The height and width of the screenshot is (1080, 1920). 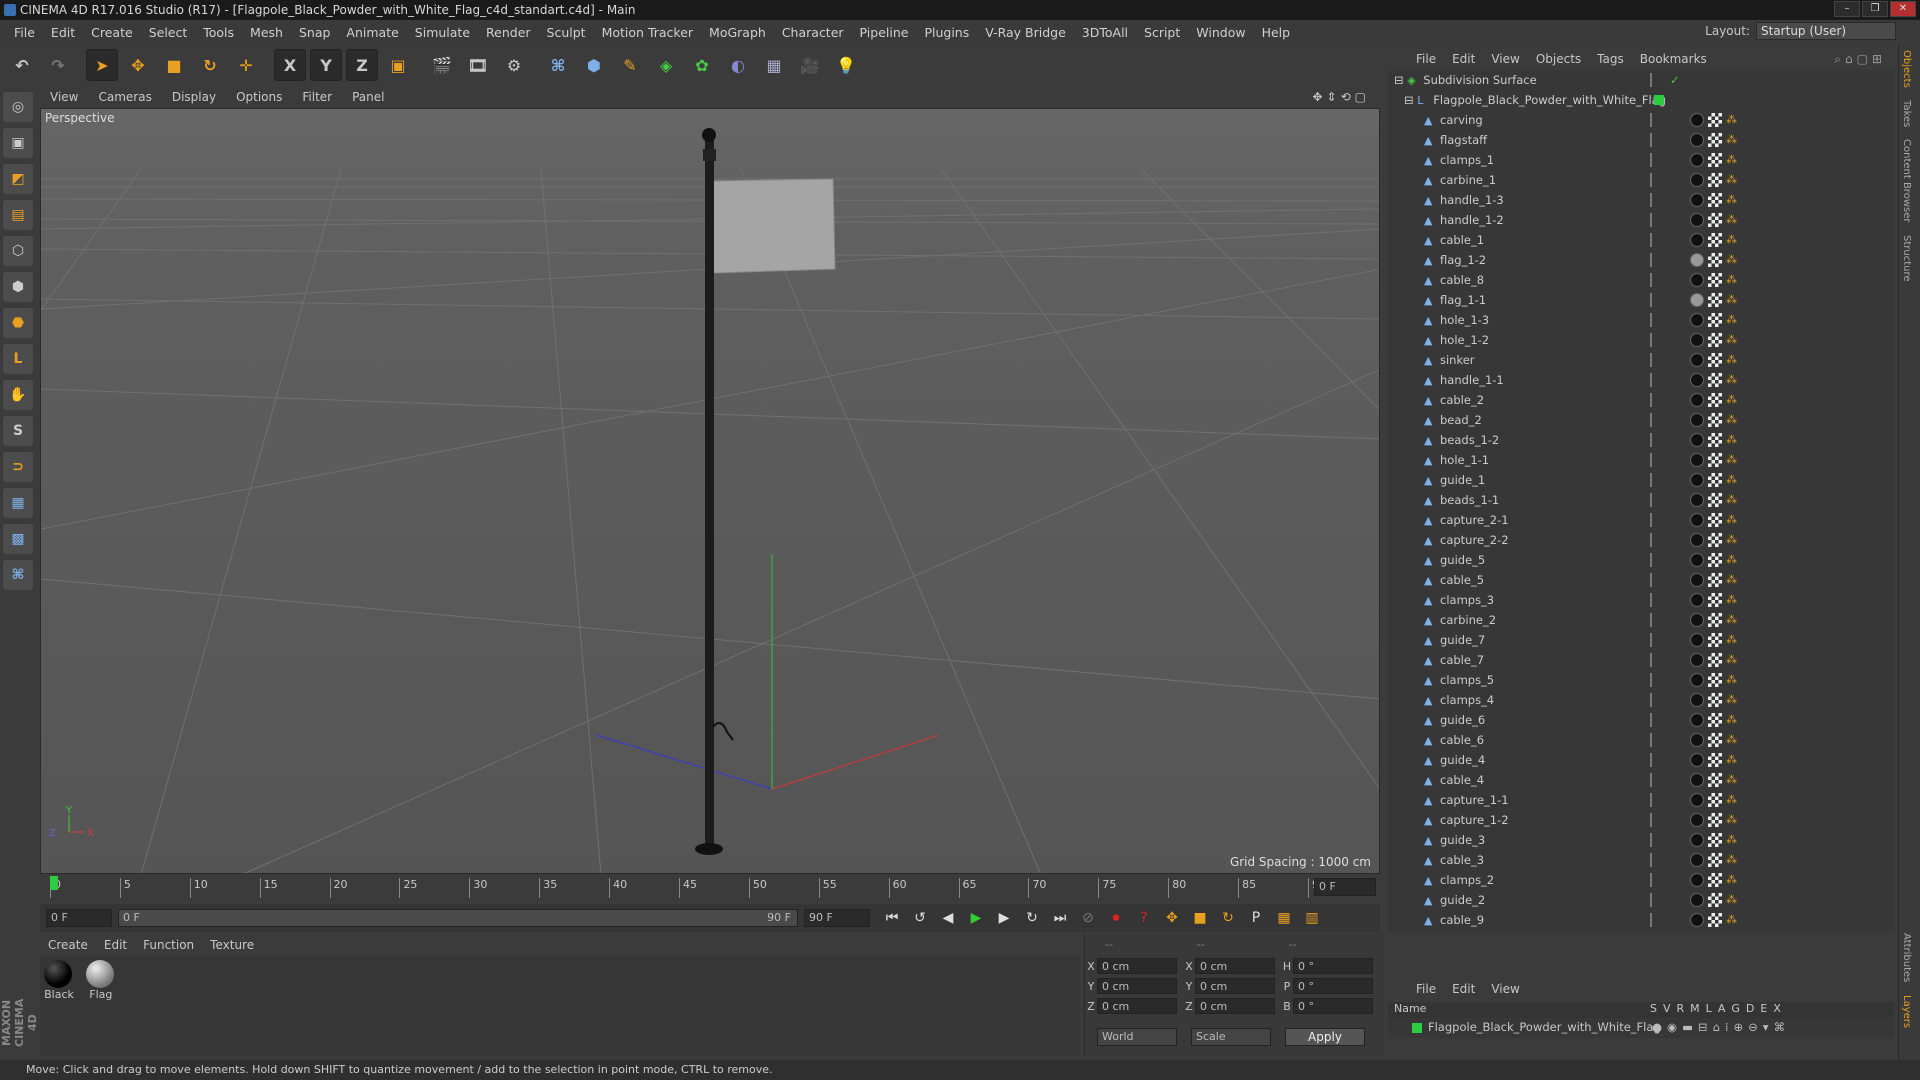 I want to click on autokey-icon: ?, so click(x=1144, y=918).